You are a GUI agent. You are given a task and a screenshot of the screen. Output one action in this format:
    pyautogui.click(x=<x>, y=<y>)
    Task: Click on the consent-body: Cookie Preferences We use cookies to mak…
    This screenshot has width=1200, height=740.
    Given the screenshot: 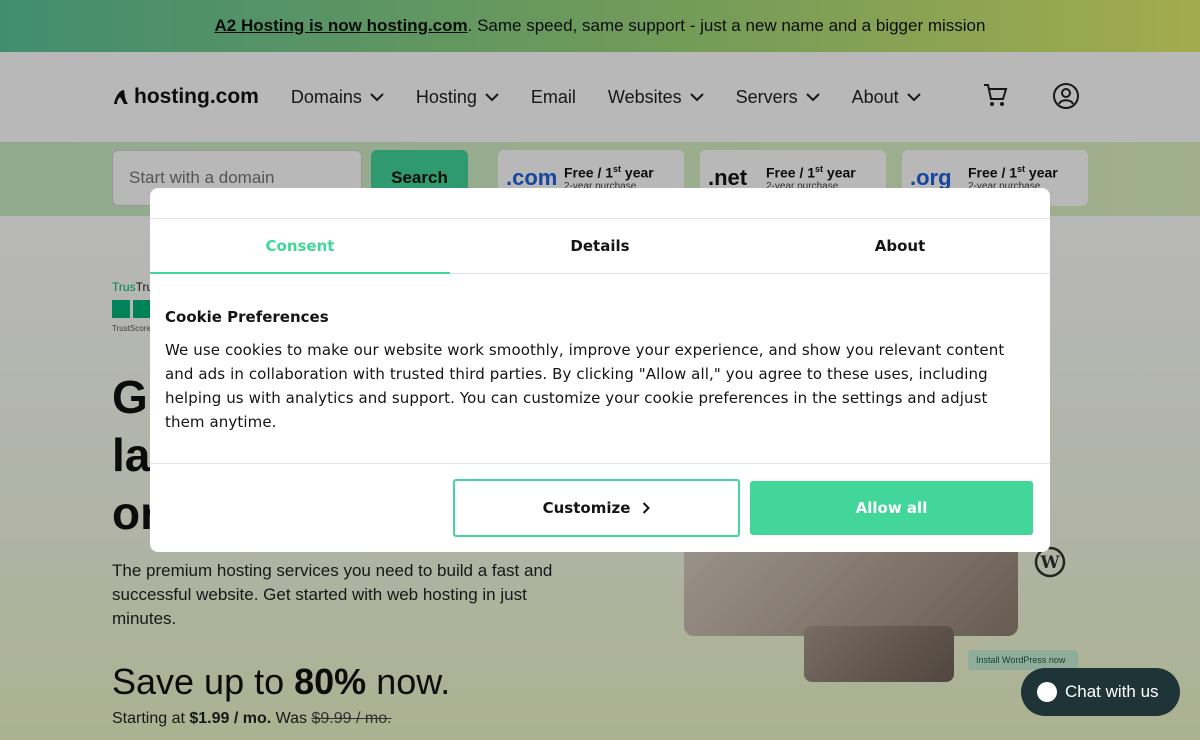 What is the action you would take?
    pyautogui.click(x=595, y=371)
    